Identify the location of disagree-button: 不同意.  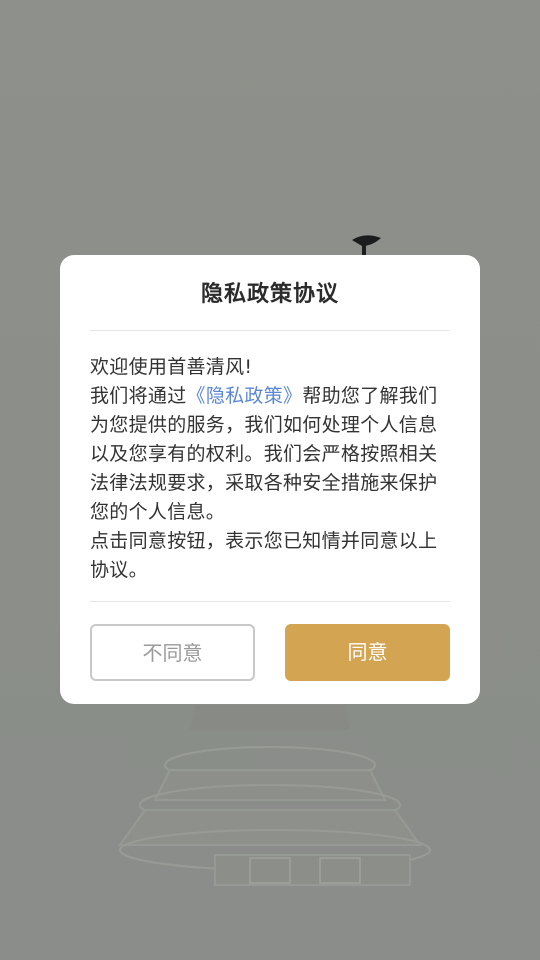
(172, 652).